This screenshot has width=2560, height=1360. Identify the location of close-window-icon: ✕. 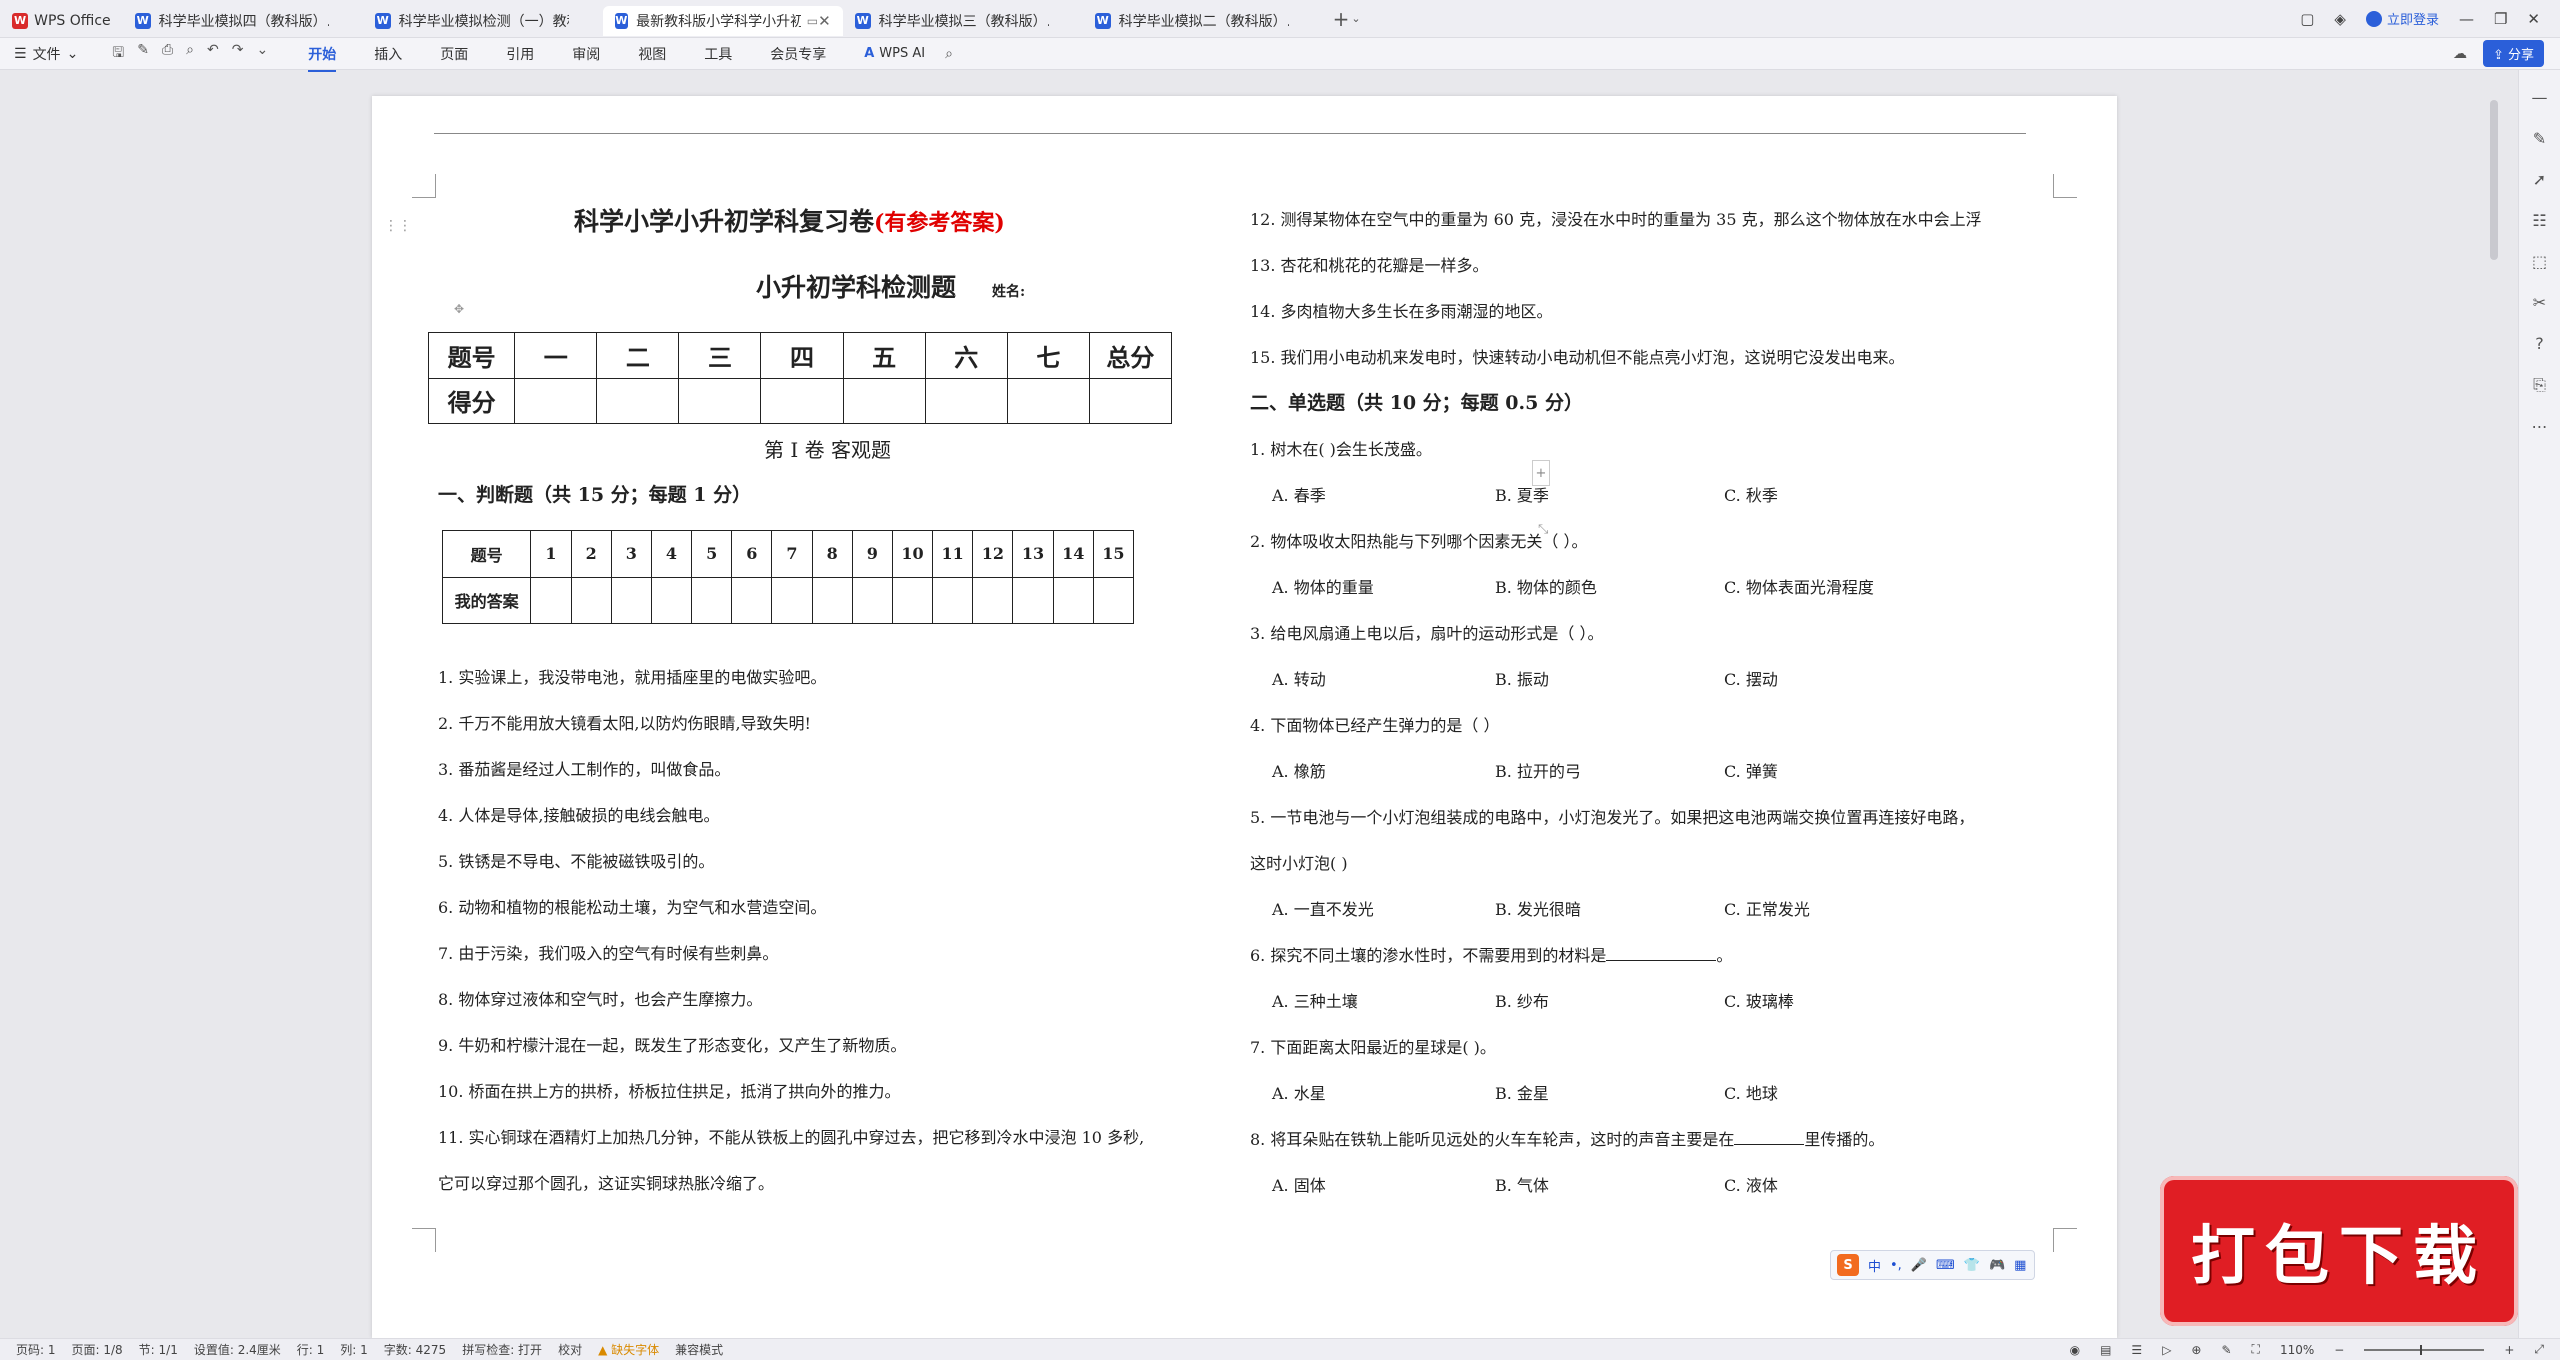
(2533, 19).